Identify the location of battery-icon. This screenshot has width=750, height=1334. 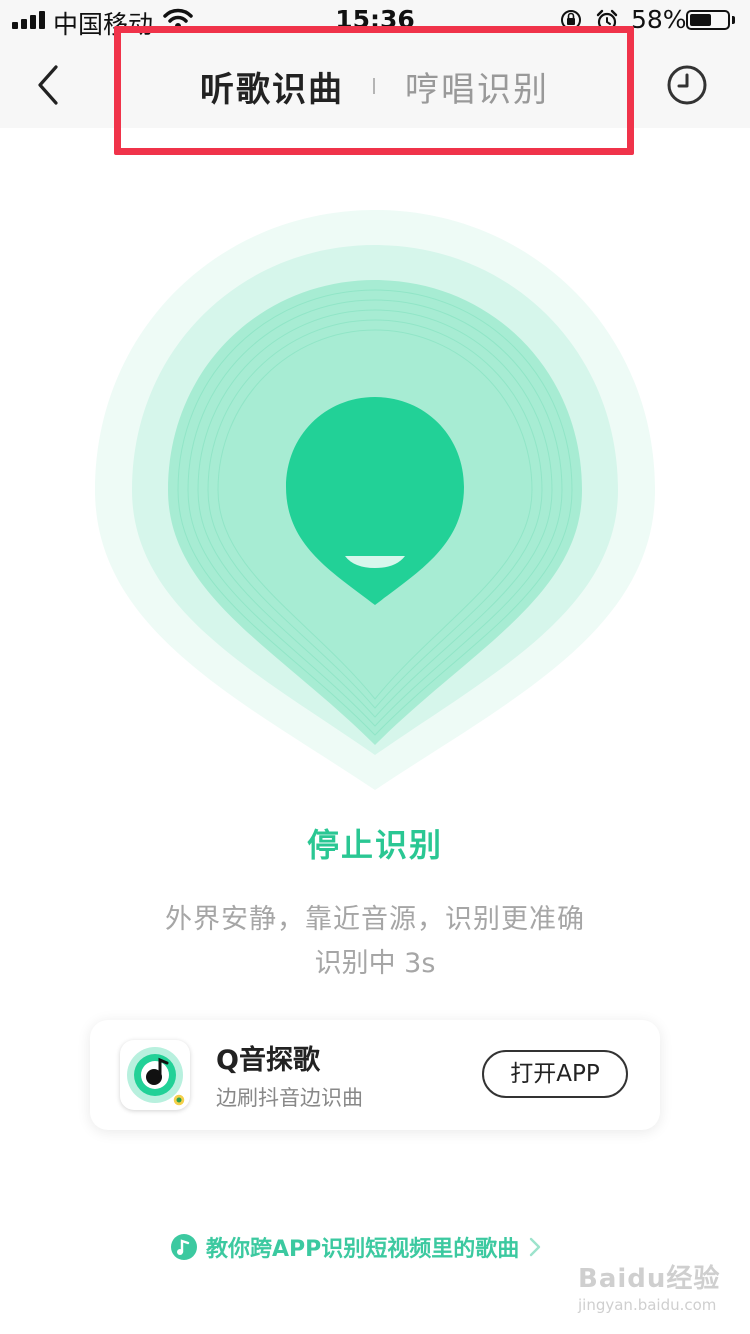
(708, 20).